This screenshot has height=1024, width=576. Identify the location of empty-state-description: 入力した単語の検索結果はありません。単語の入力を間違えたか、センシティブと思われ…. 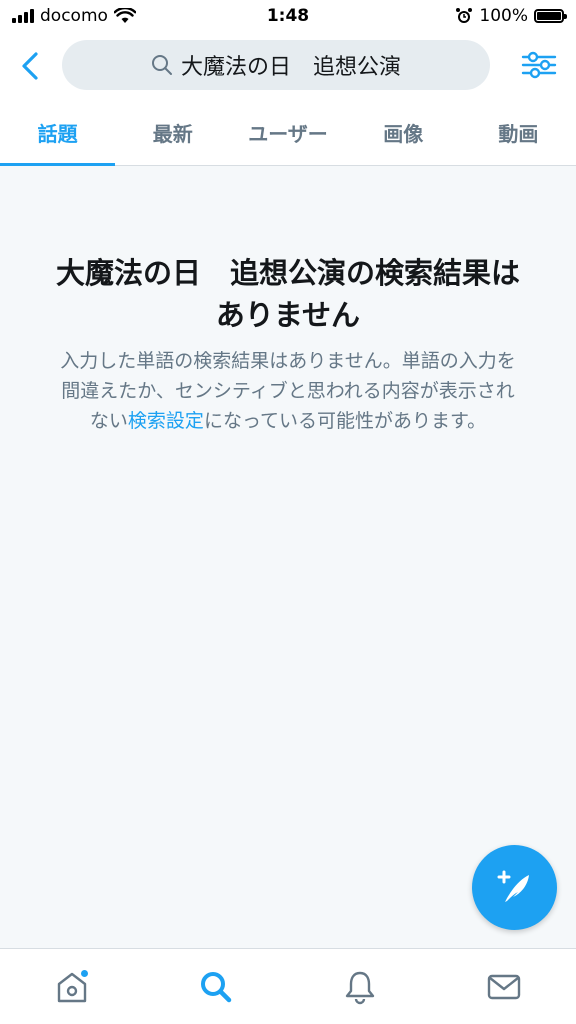
(288, 391).